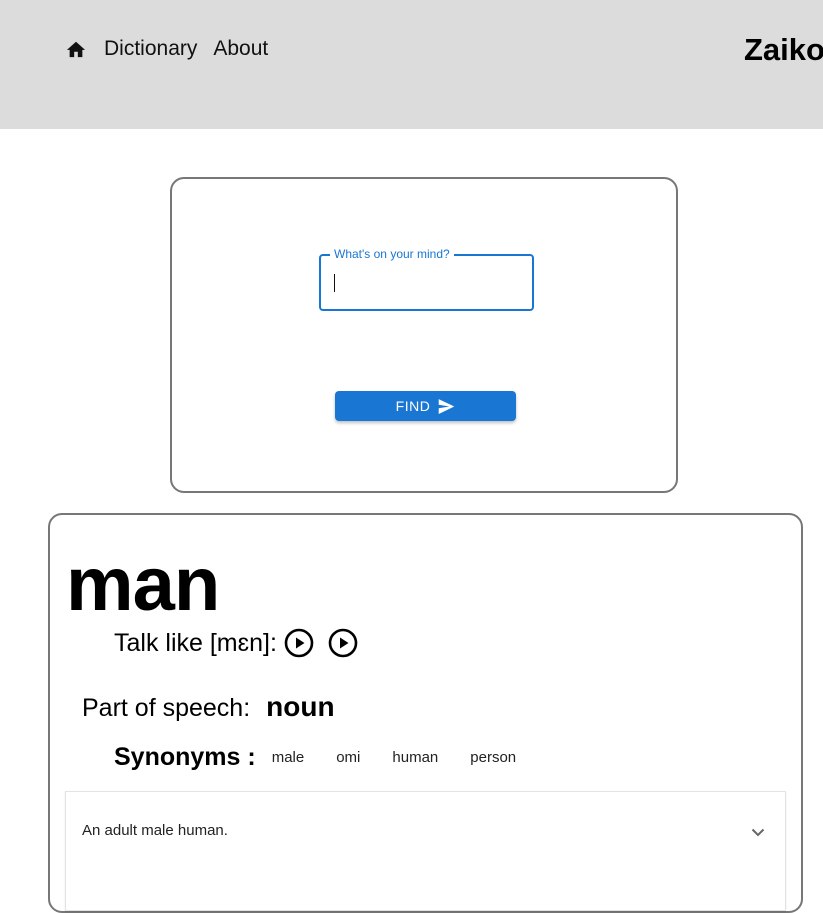 This screenshot has height=913, width=823. Describe the element at coordinates (392, 254) in the screenshot. I see `search-field-label: What's on your mind?` at that location.